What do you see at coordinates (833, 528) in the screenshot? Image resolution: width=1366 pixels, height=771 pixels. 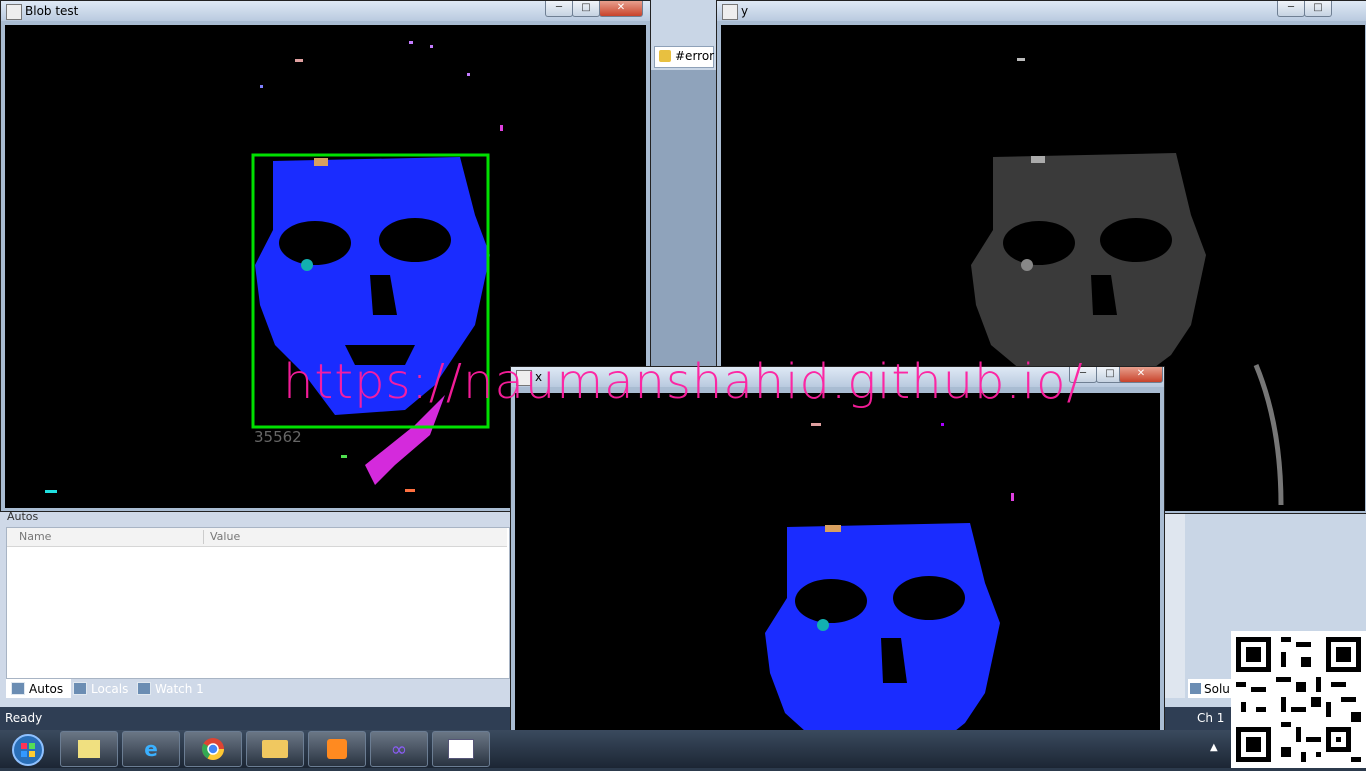 I see `x-hair-blob` at bounding box center [833, 528].